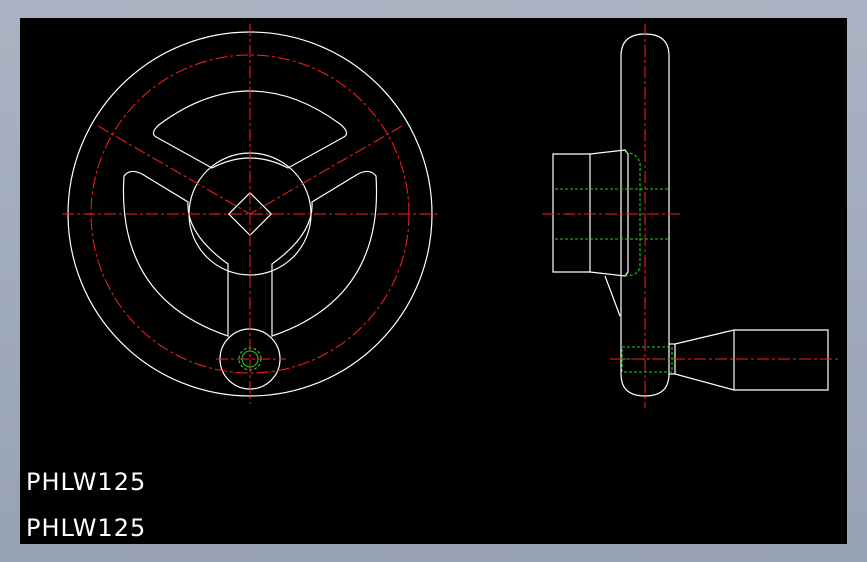  What do you see at coordinates (86, 482) in the screenshot?
I see `part-label-primary: PHLW125` at bounding box center [86, 482].